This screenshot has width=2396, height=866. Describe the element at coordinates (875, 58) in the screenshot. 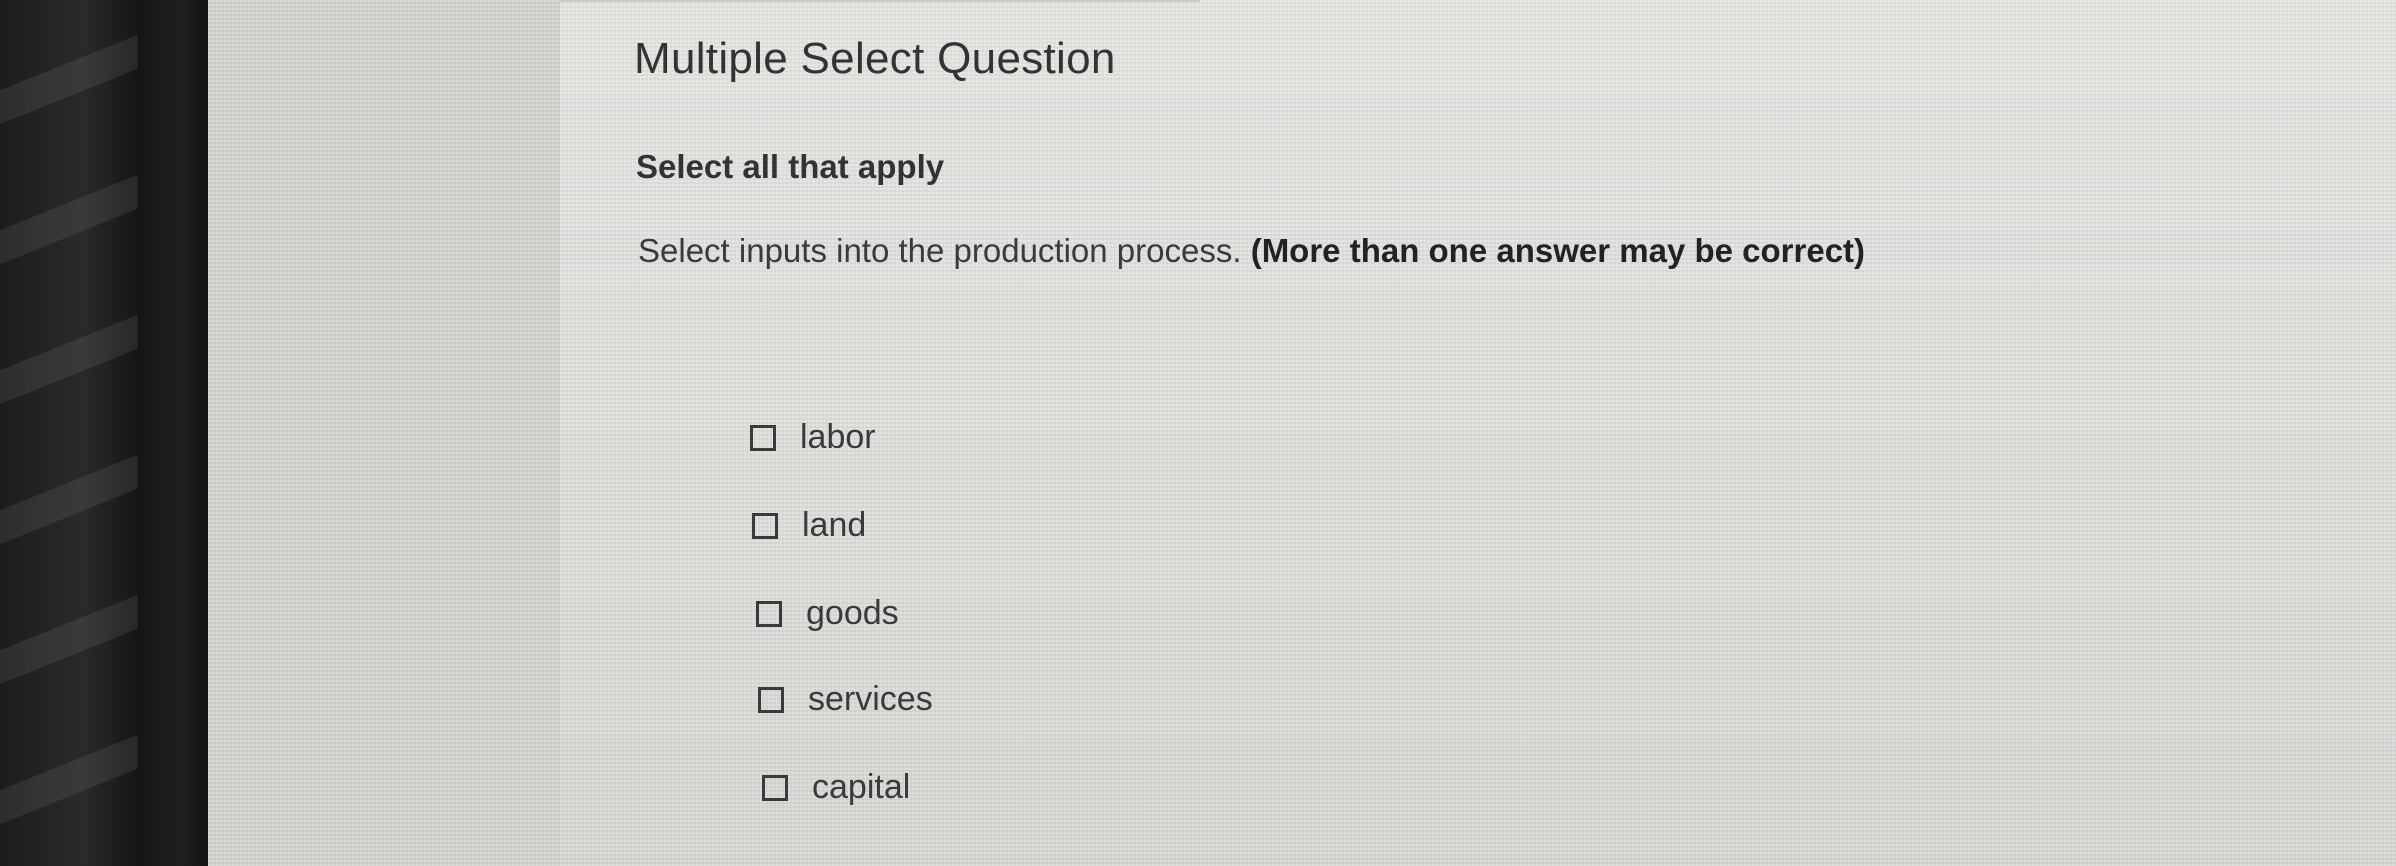

I see `question-title: Multiple Select Question` at that location.